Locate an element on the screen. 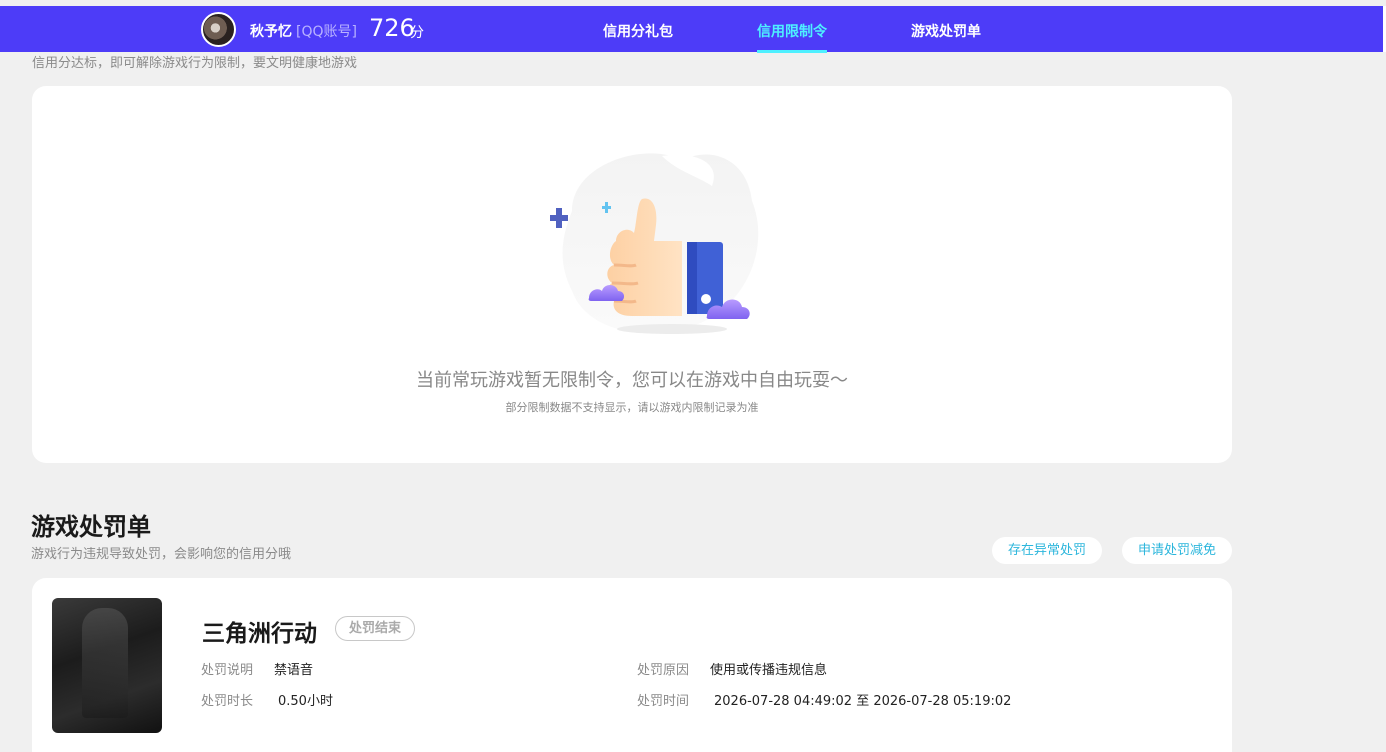 The height and width of the screenshot is (752, 1386). restriction-subtitle: 信用分达标，即可解除游戏行为限制，要文明健康地游戏 is located at coordinates (195, 63).